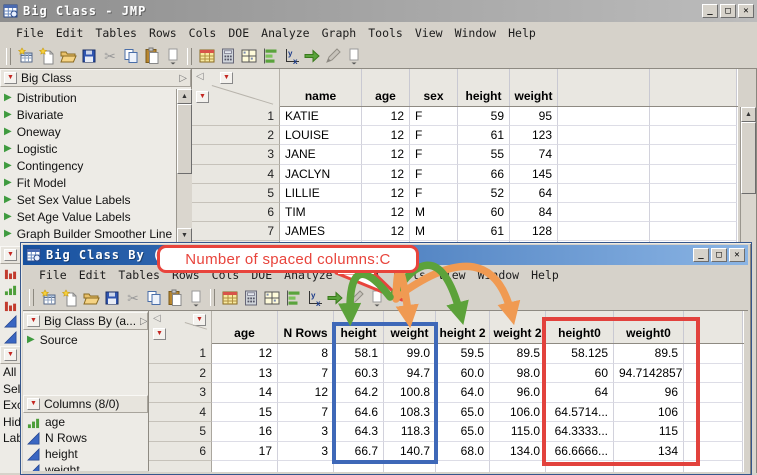 Image resolution: width=757 pixels, height=475 pixels. Describe the element at coordinates (88, 233) in the screenshot. I see `script-item-graph-builder-smoother-line: ▶ Graph Builder Smoother Line` at that location.